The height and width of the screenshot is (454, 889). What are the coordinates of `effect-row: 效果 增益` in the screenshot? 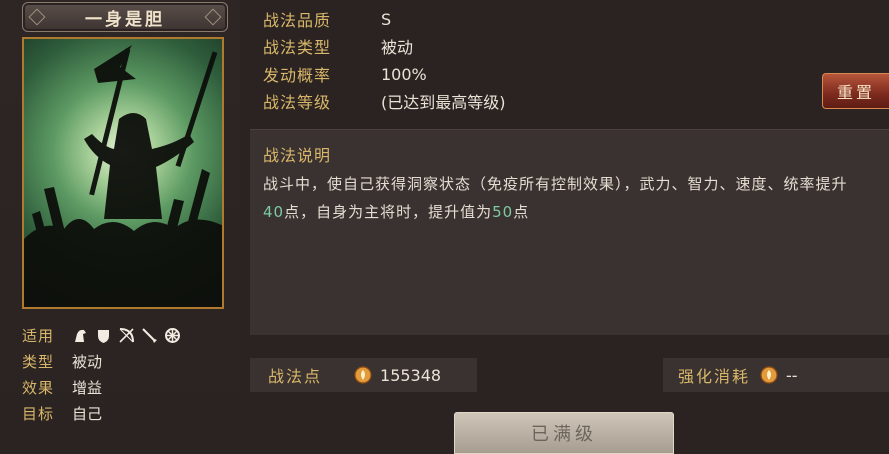 It's located at (101, 387).